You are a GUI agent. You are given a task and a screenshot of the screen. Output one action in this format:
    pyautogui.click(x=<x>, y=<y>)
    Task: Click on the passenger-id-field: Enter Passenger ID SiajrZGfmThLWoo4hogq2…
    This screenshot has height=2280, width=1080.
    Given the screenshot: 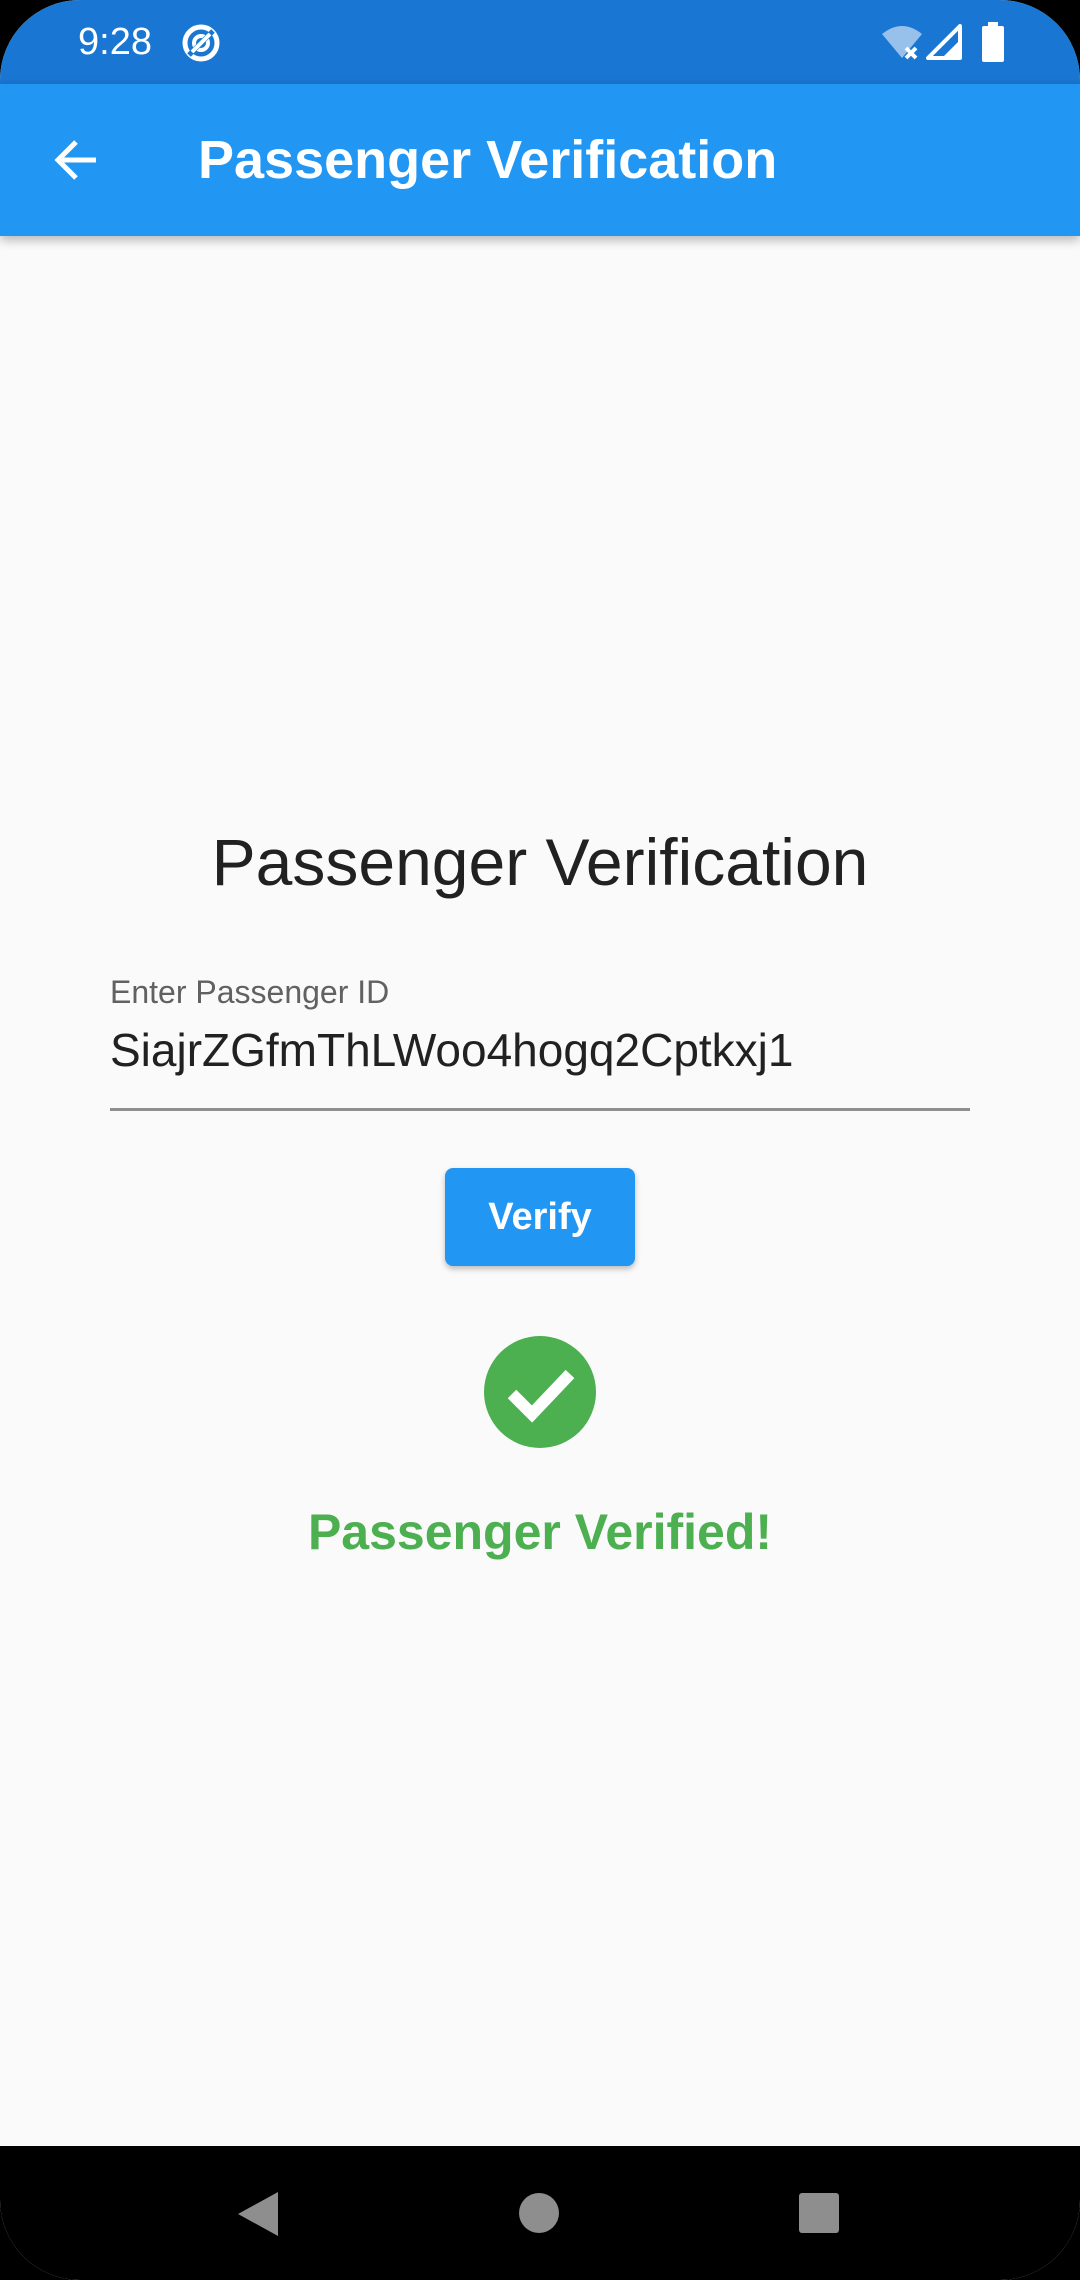 What is the action you would take?
    pyautogui.click(x=540, y=1041)
    